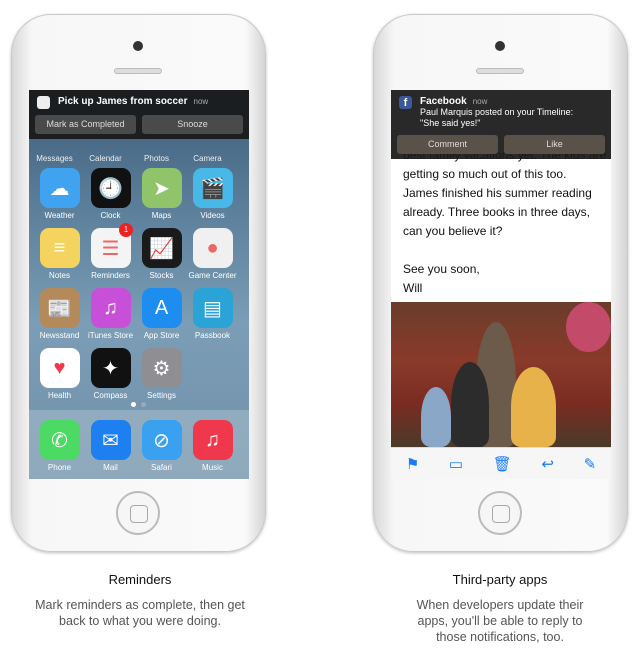 The image size is (640, 650). What do you see at coordinates (59, 335) in the screenshot?
I see `app-label: Newsstand` at bounding box center [59, 335].